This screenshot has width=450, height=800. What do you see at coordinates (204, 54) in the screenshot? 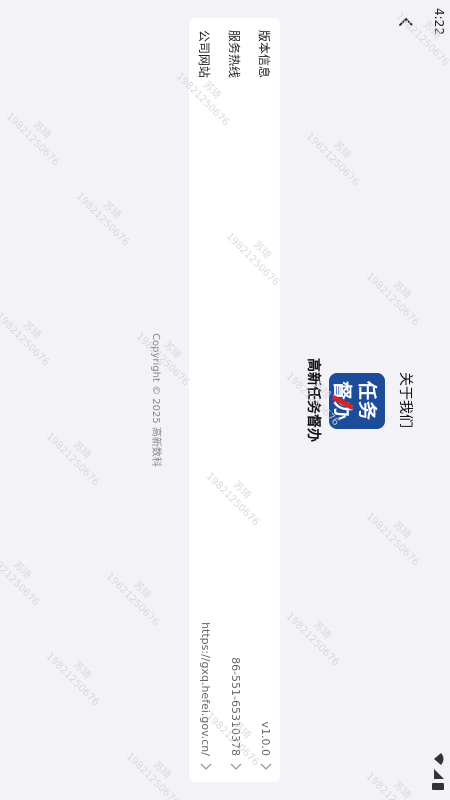
I see `company-website-label: 公司网站` at bounding box center [204, 54].